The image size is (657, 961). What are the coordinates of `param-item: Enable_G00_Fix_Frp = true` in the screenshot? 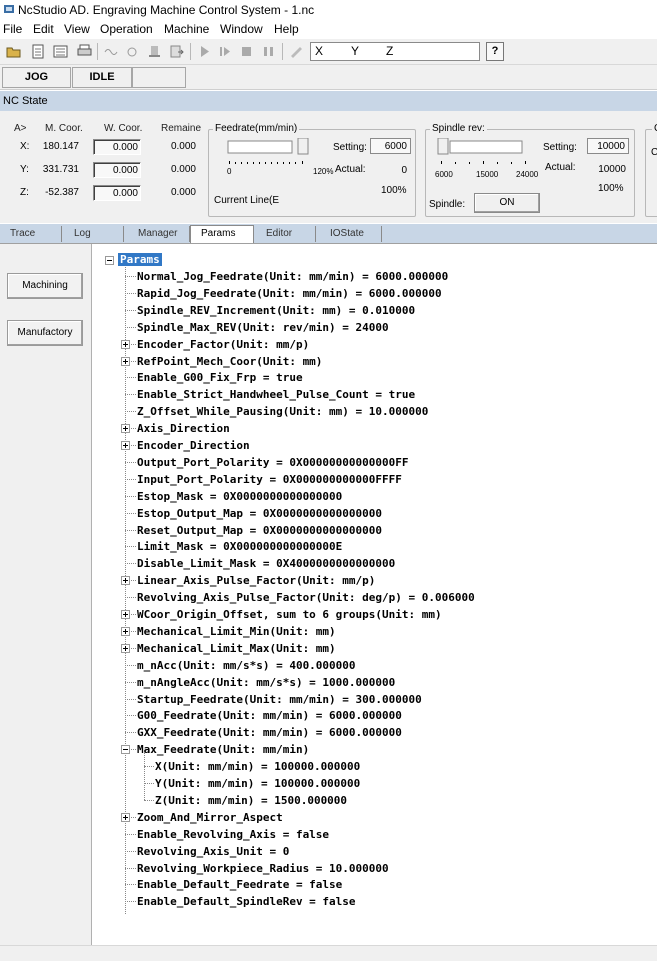 It's located at (220, 377).